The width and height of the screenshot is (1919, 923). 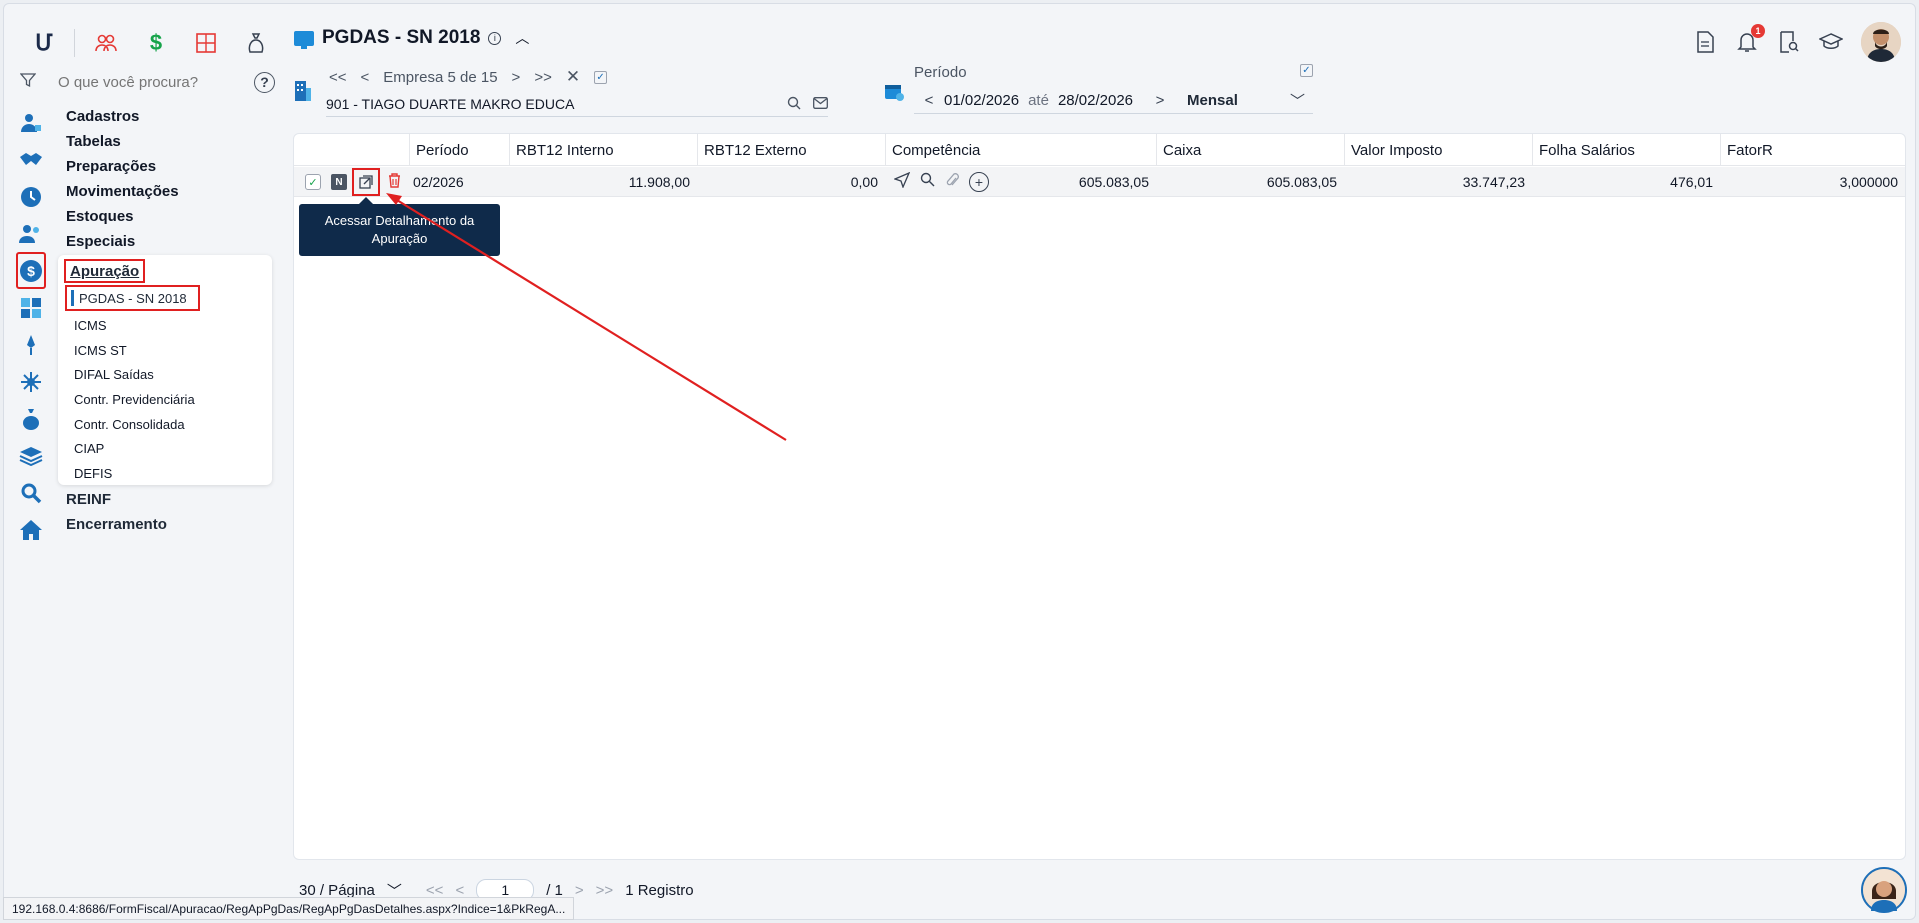 What do you see at coordinates (450, 104) in the screenshot?
I see `empresa-value: 901 - TIAGO DUARTE MAKRO EDUCA` at bounding box center [450, 104].